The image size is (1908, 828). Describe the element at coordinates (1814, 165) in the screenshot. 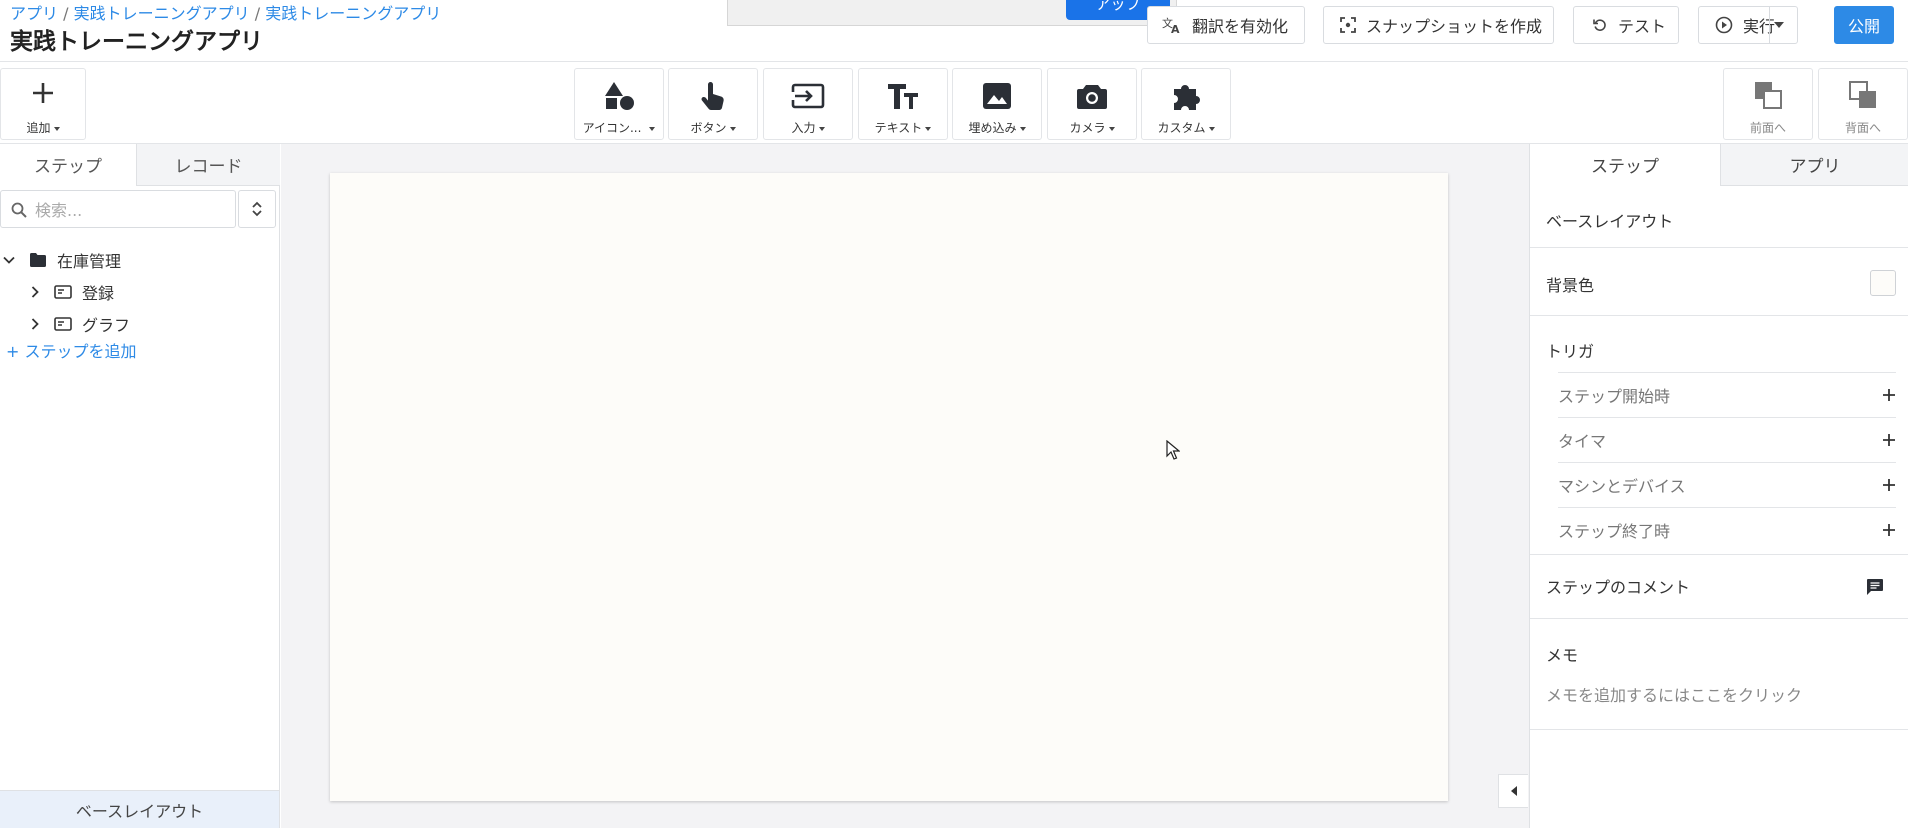

I see `tab-app-properties: アプリ` at that location.